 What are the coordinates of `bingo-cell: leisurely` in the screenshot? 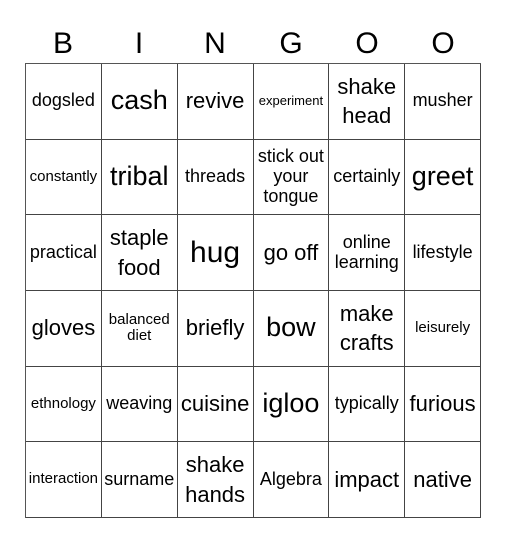 It's located at (443, 328).